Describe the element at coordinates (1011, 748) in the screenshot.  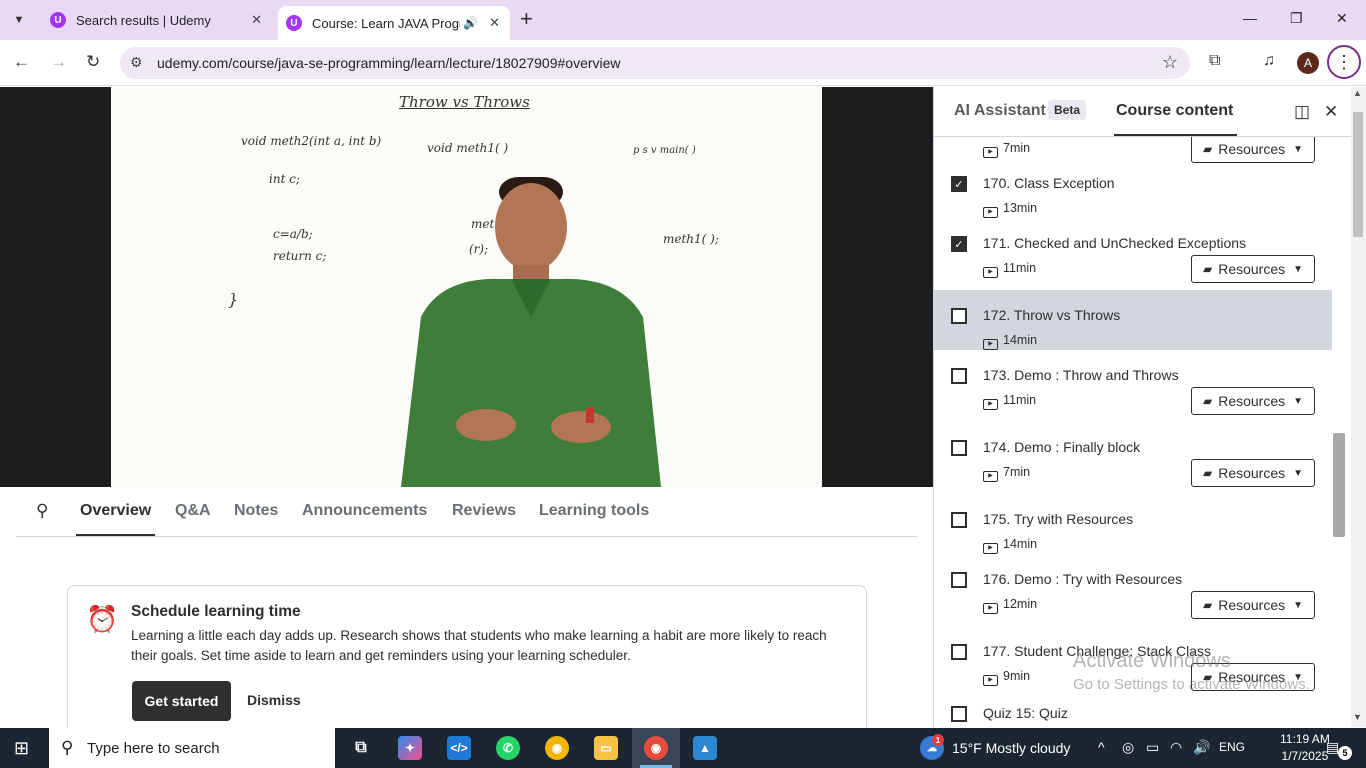
I see `weather-text: 15°F Mostly cloudy` at that location.